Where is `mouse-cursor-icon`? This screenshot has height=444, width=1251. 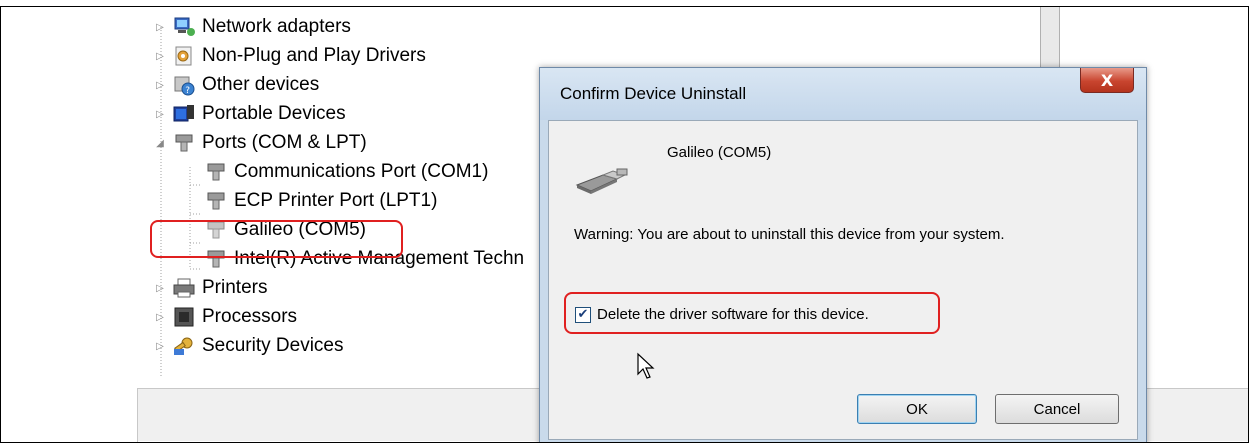
mouse-cursor-icon is located at coordinates (646, 365).